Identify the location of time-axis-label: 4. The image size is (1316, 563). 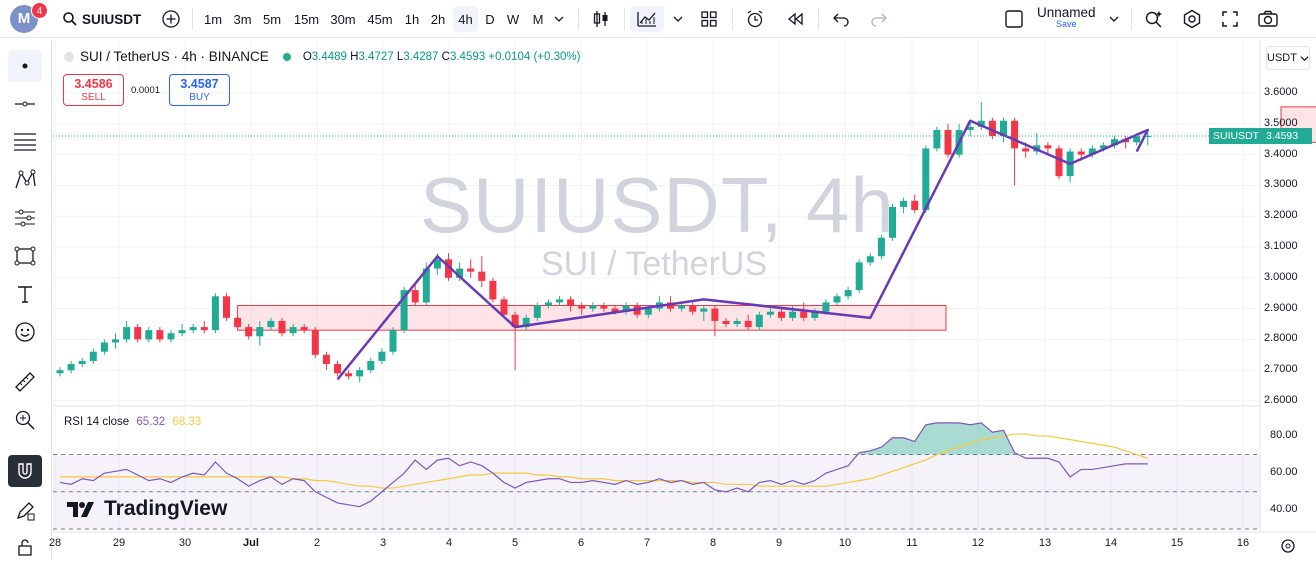
(449, 543).